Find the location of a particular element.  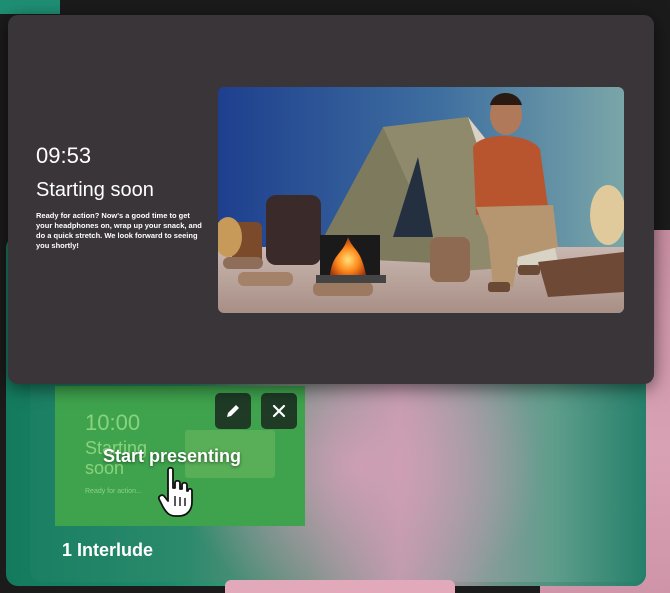

pencil-icon is located at coordinates (233, 411).